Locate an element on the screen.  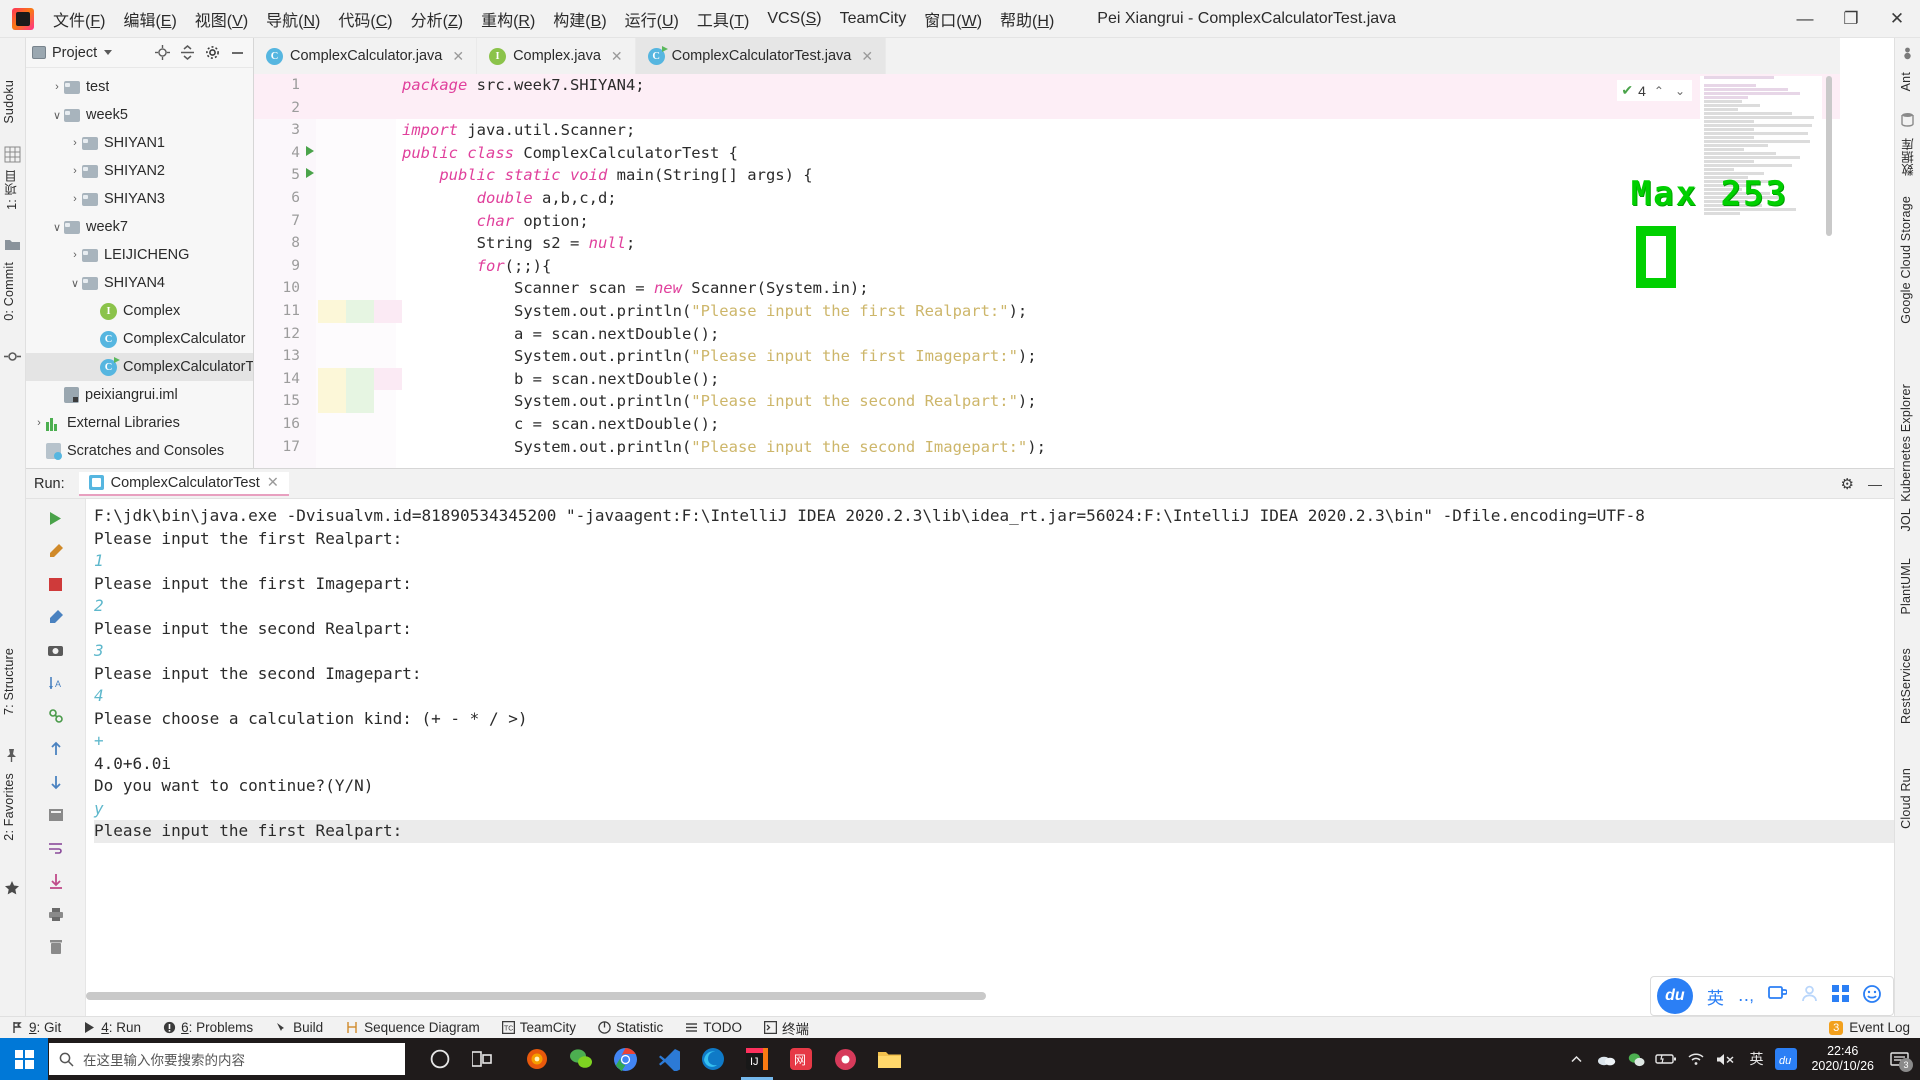
sort-icon: A is located at coordinates (56, 683).